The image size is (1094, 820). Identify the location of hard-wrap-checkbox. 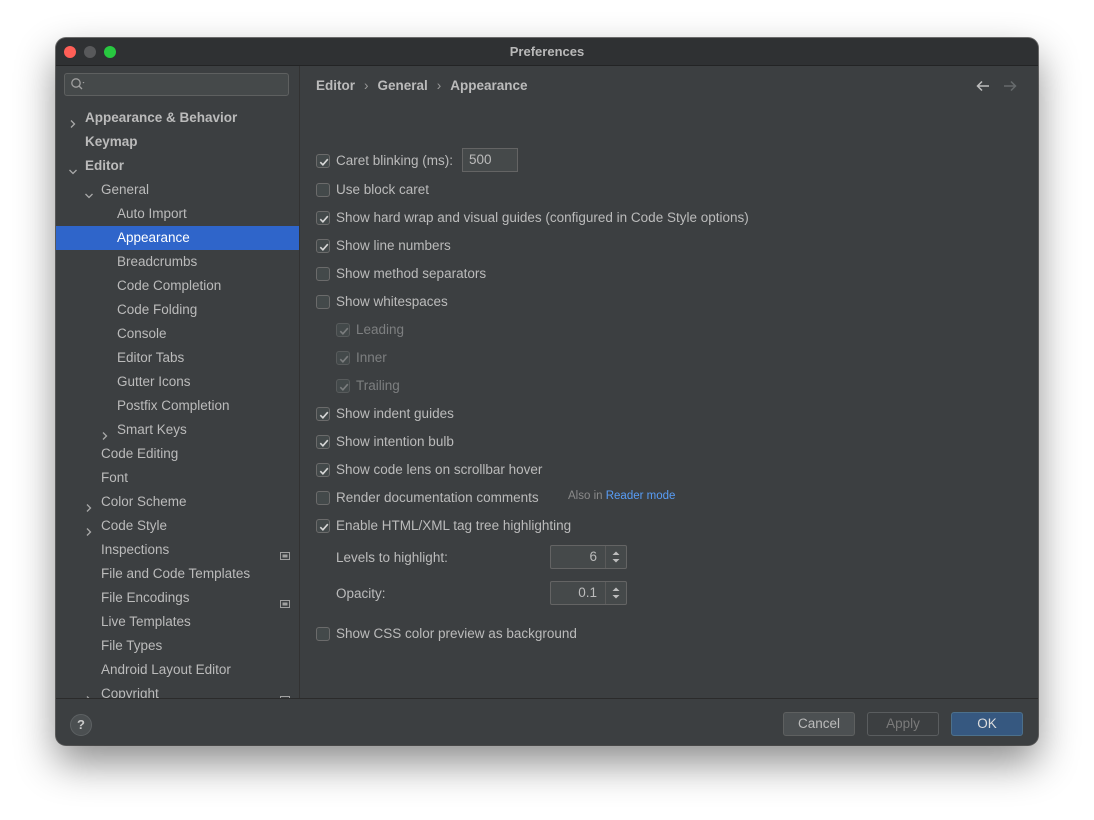
(323, 218).